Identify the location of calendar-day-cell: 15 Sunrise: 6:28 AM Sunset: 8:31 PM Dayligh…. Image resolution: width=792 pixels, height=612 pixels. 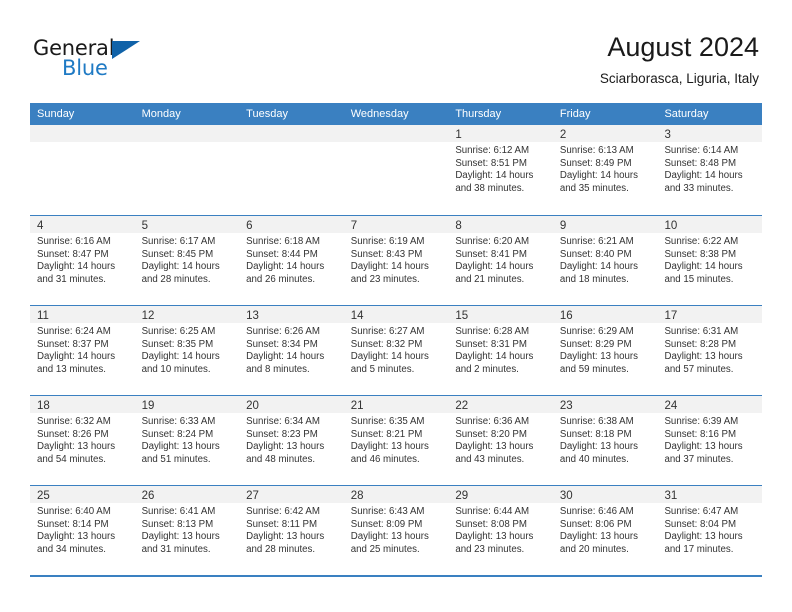
(500, 350).